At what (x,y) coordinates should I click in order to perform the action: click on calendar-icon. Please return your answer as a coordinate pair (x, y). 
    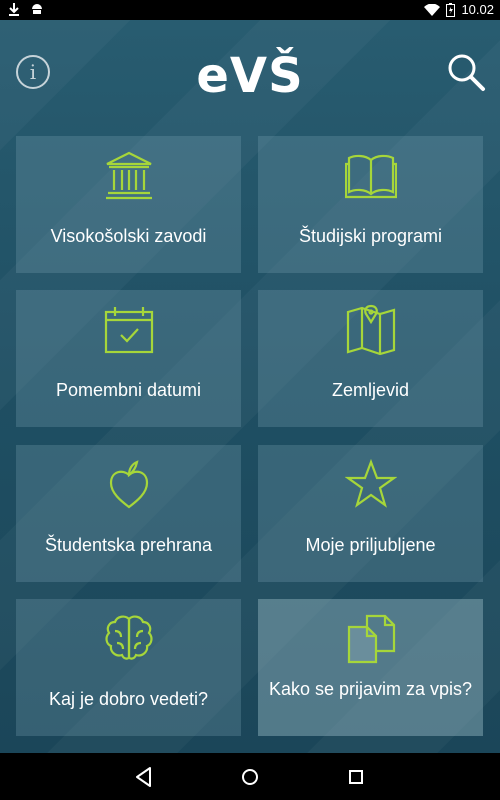
    Looking at the image, I should click on (129, 330).